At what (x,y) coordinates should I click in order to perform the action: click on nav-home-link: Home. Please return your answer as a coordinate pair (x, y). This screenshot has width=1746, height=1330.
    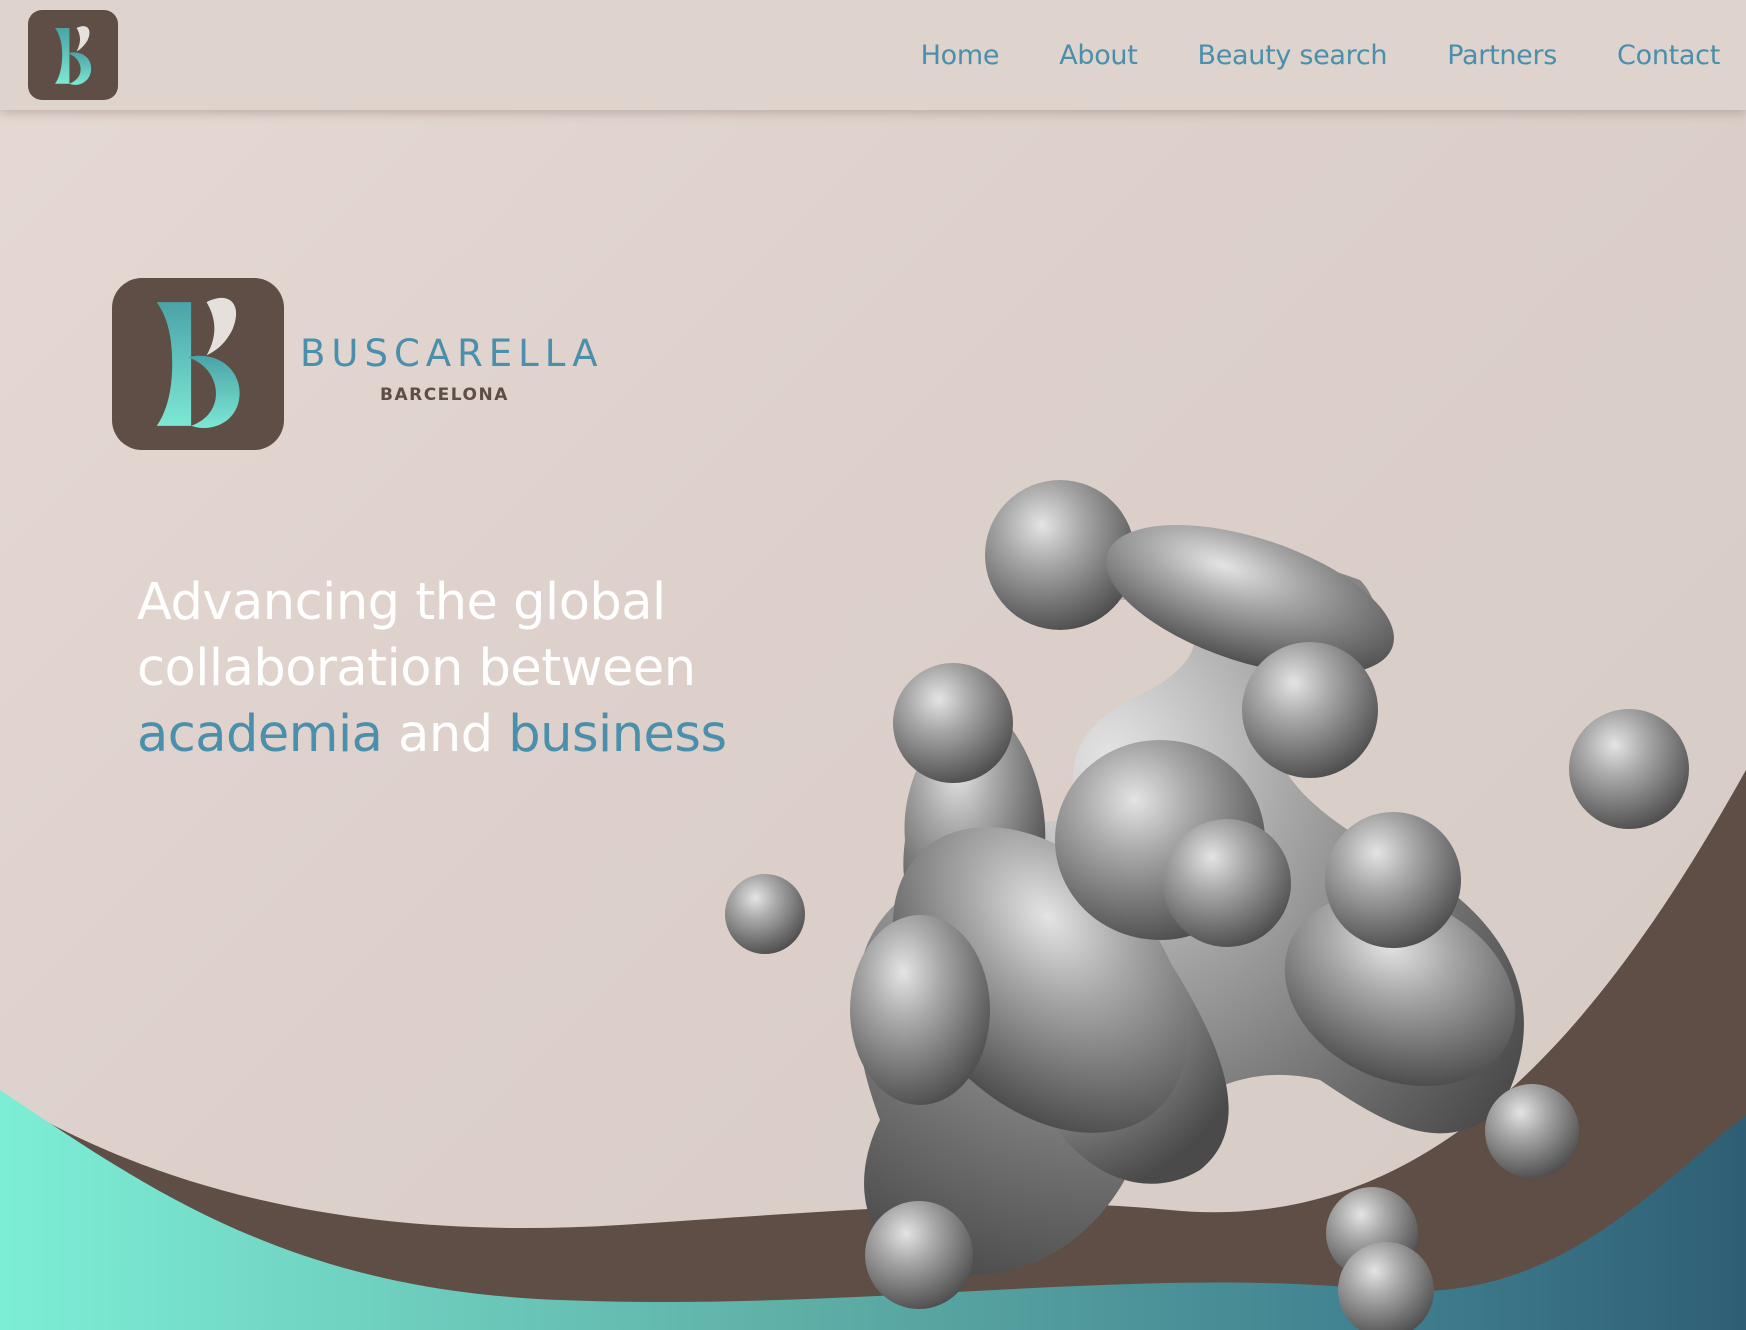
    Looking at the image, I should click on (960, 55).